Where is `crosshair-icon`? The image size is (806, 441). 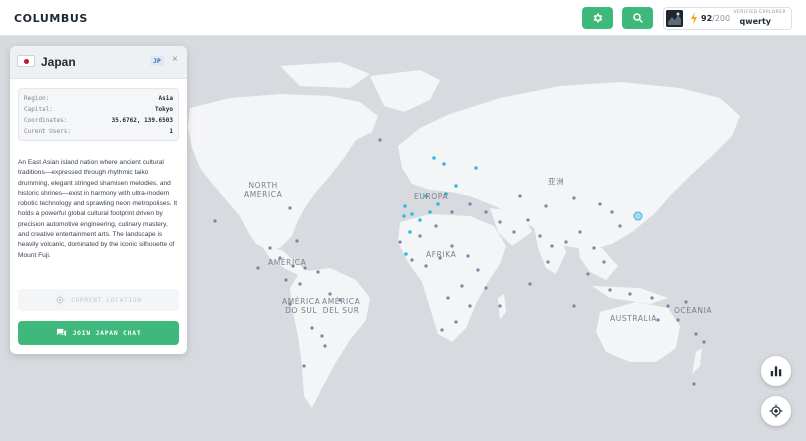 crosshair-icon is located at coordinates (776, 411).